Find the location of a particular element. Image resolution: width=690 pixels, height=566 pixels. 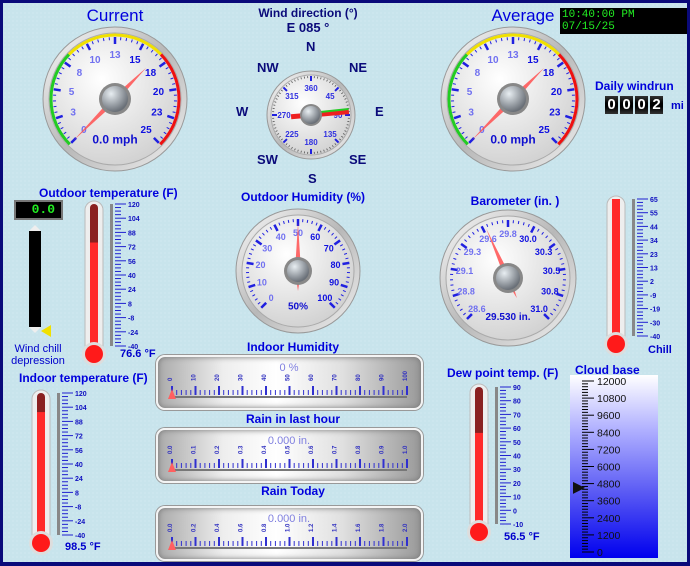

thermometer-mercury is located at coordinates (479, 480).